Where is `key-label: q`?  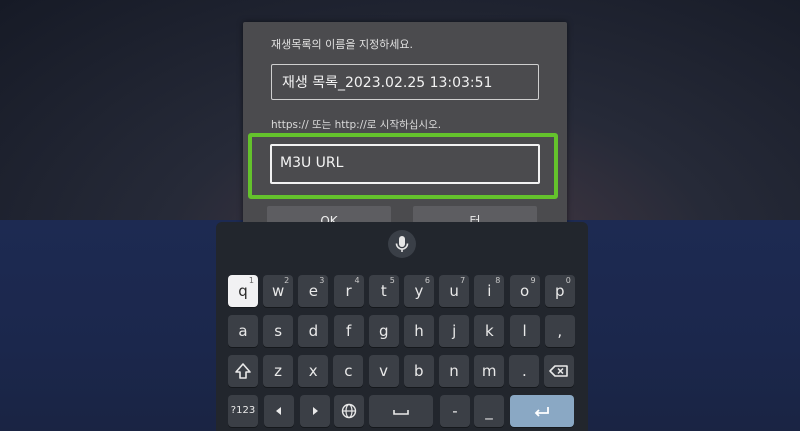 key-label: q is located at coordinates (243, 291).